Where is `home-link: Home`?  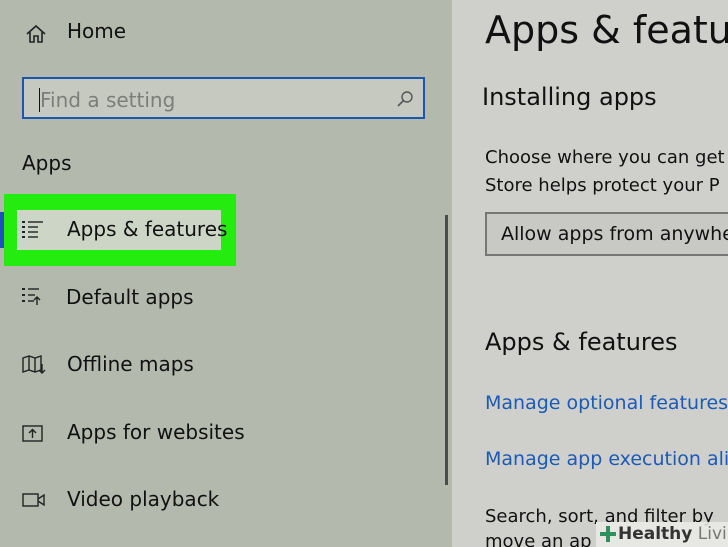
home-link: Home is located at coordinates (96, 31).